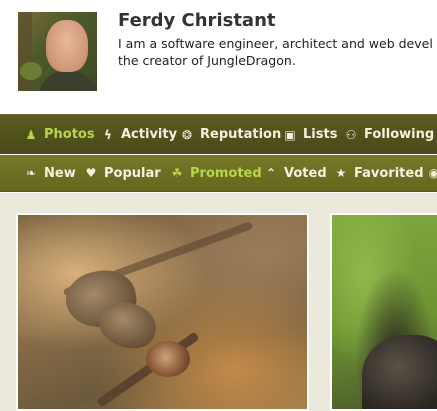  Describe the element at coordinates (67, 46) in the screenshot. I see `avatar-face` at that location.